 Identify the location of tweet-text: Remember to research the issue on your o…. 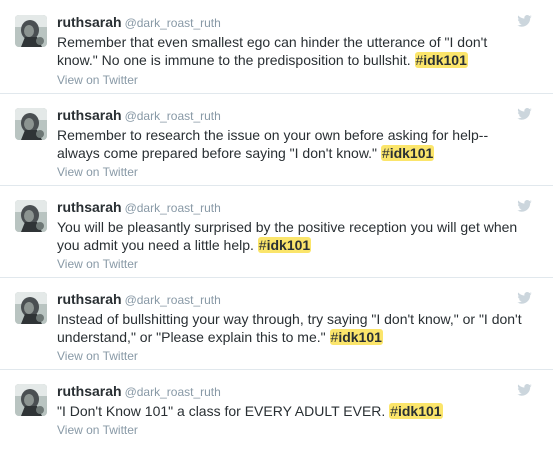
(297, 144).